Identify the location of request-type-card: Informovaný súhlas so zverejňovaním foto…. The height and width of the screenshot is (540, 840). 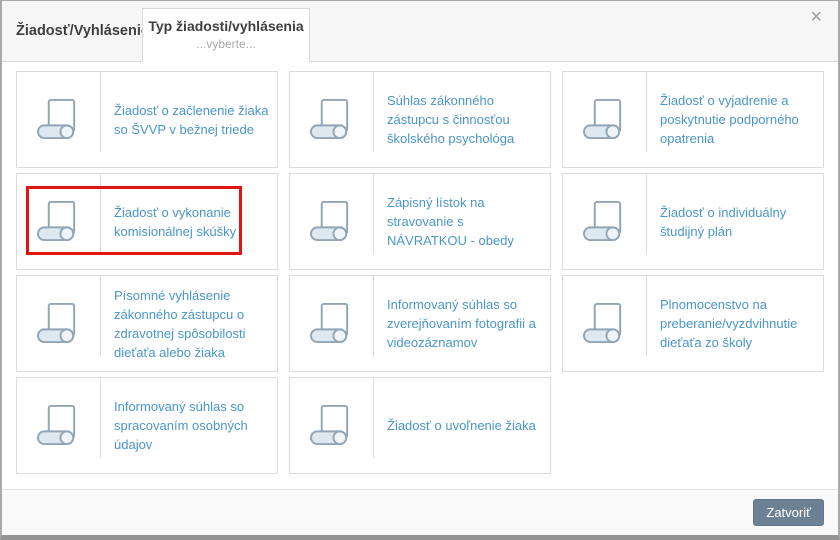
(420, 323).